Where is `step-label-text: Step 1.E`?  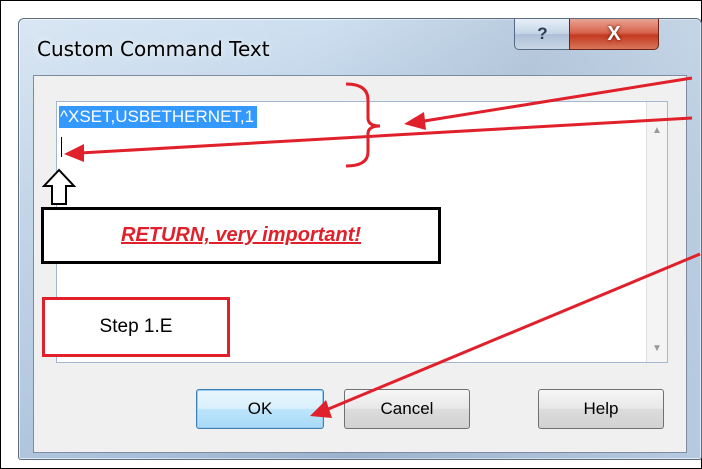
step-label-text: Step 1.E is located at coordinates (136, 326).